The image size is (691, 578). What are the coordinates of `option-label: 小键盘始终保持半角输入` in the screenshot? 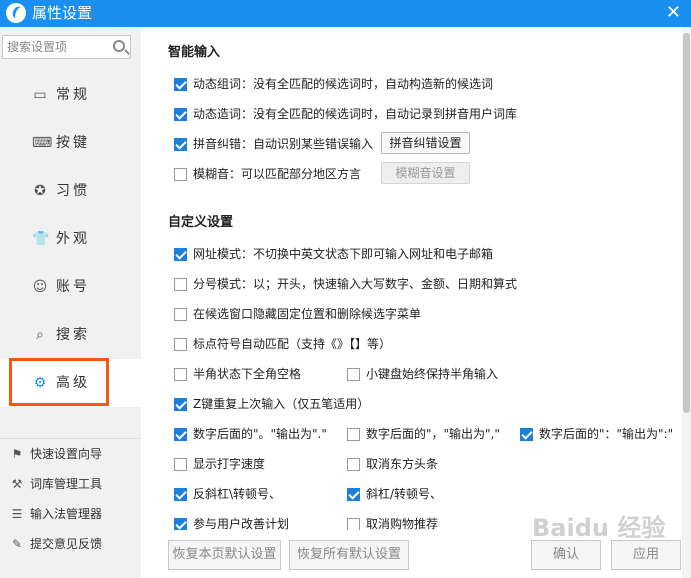 It's located at (432, 374).